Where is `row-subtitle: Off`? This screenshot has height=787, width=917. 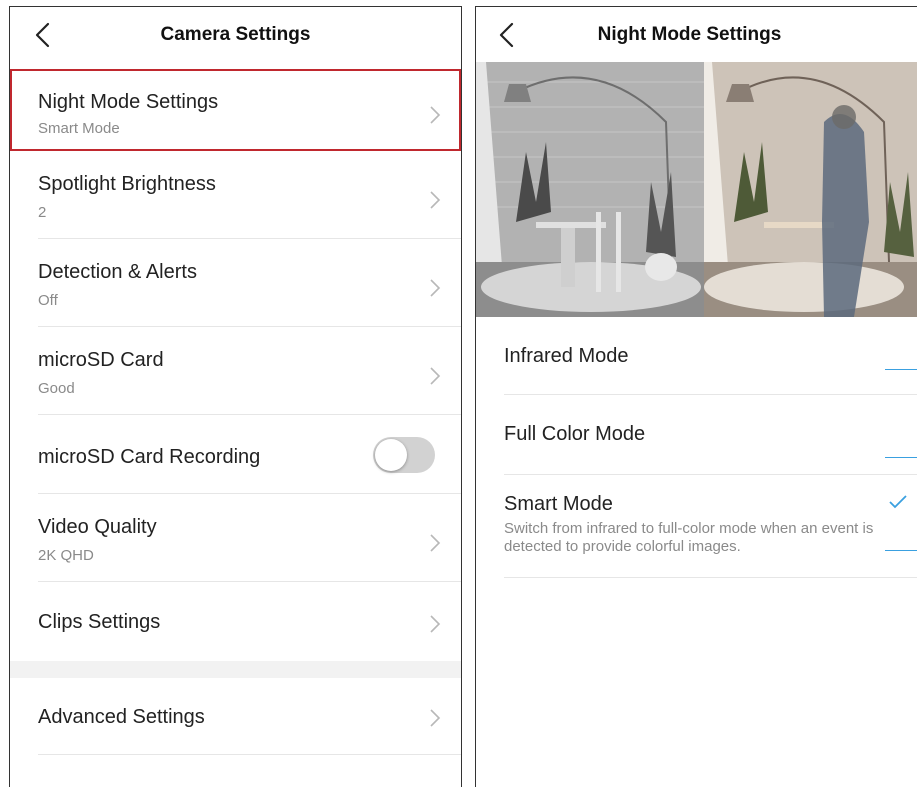
row-subtitle: Off is located at coordinates (48, 300).